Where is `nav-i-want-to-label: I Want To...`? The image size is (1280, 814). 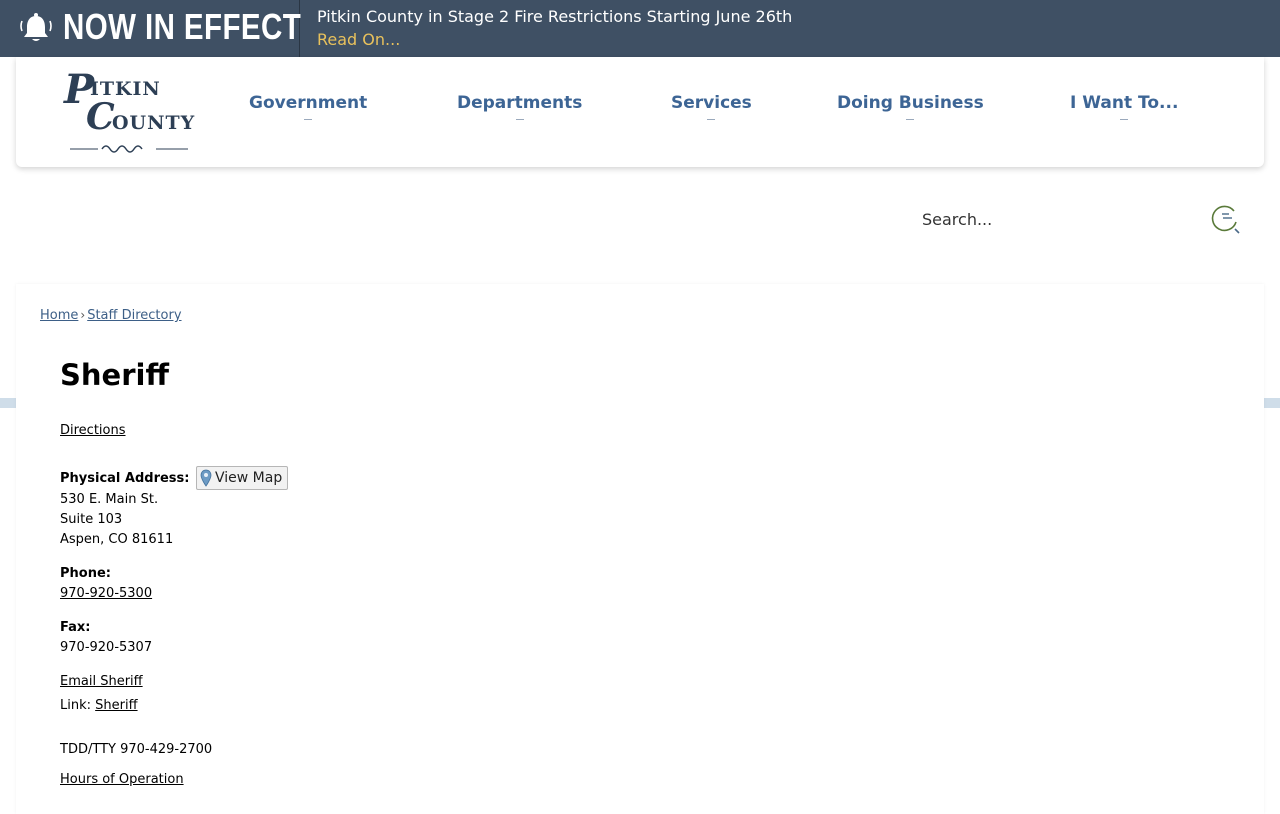
nav-i-want-to-label: I Want To... is located at coordinates (1124, 103).